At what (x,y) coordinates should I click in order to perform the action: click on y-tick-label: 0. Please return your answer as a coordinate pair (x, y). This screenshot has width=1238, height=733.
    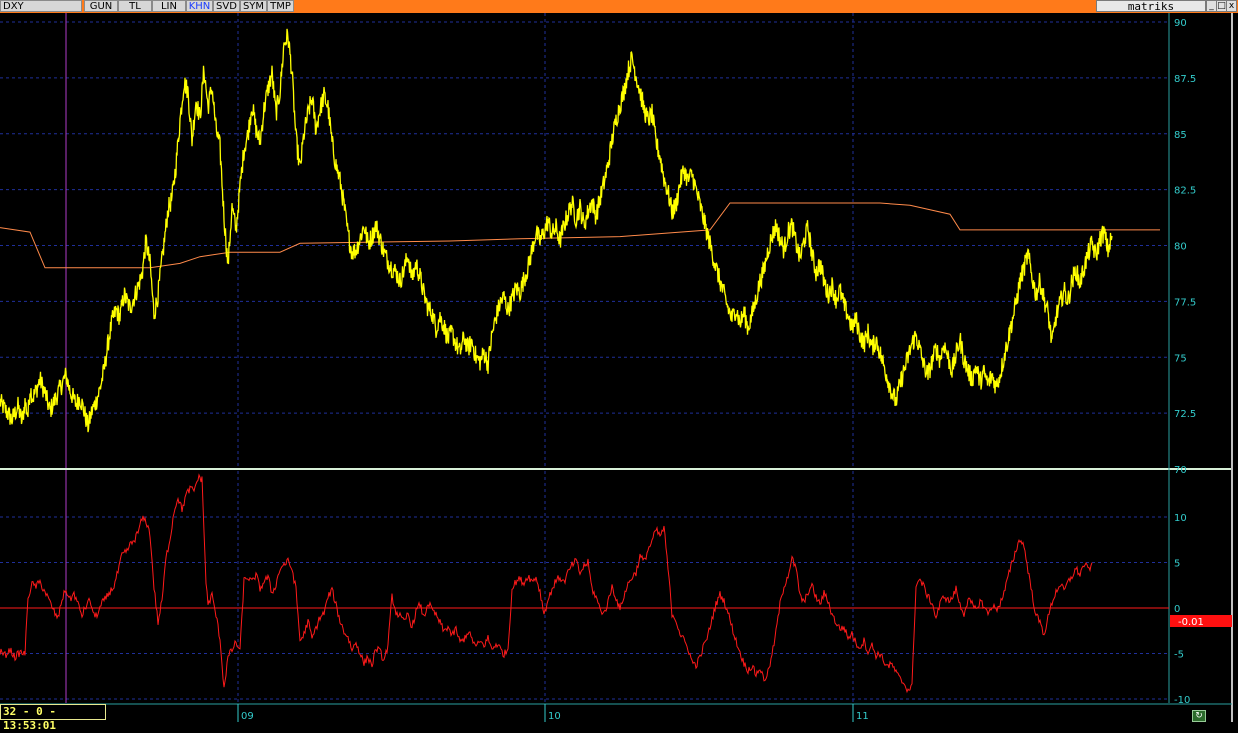
    Looking at the image, I should click on (1177, 609).